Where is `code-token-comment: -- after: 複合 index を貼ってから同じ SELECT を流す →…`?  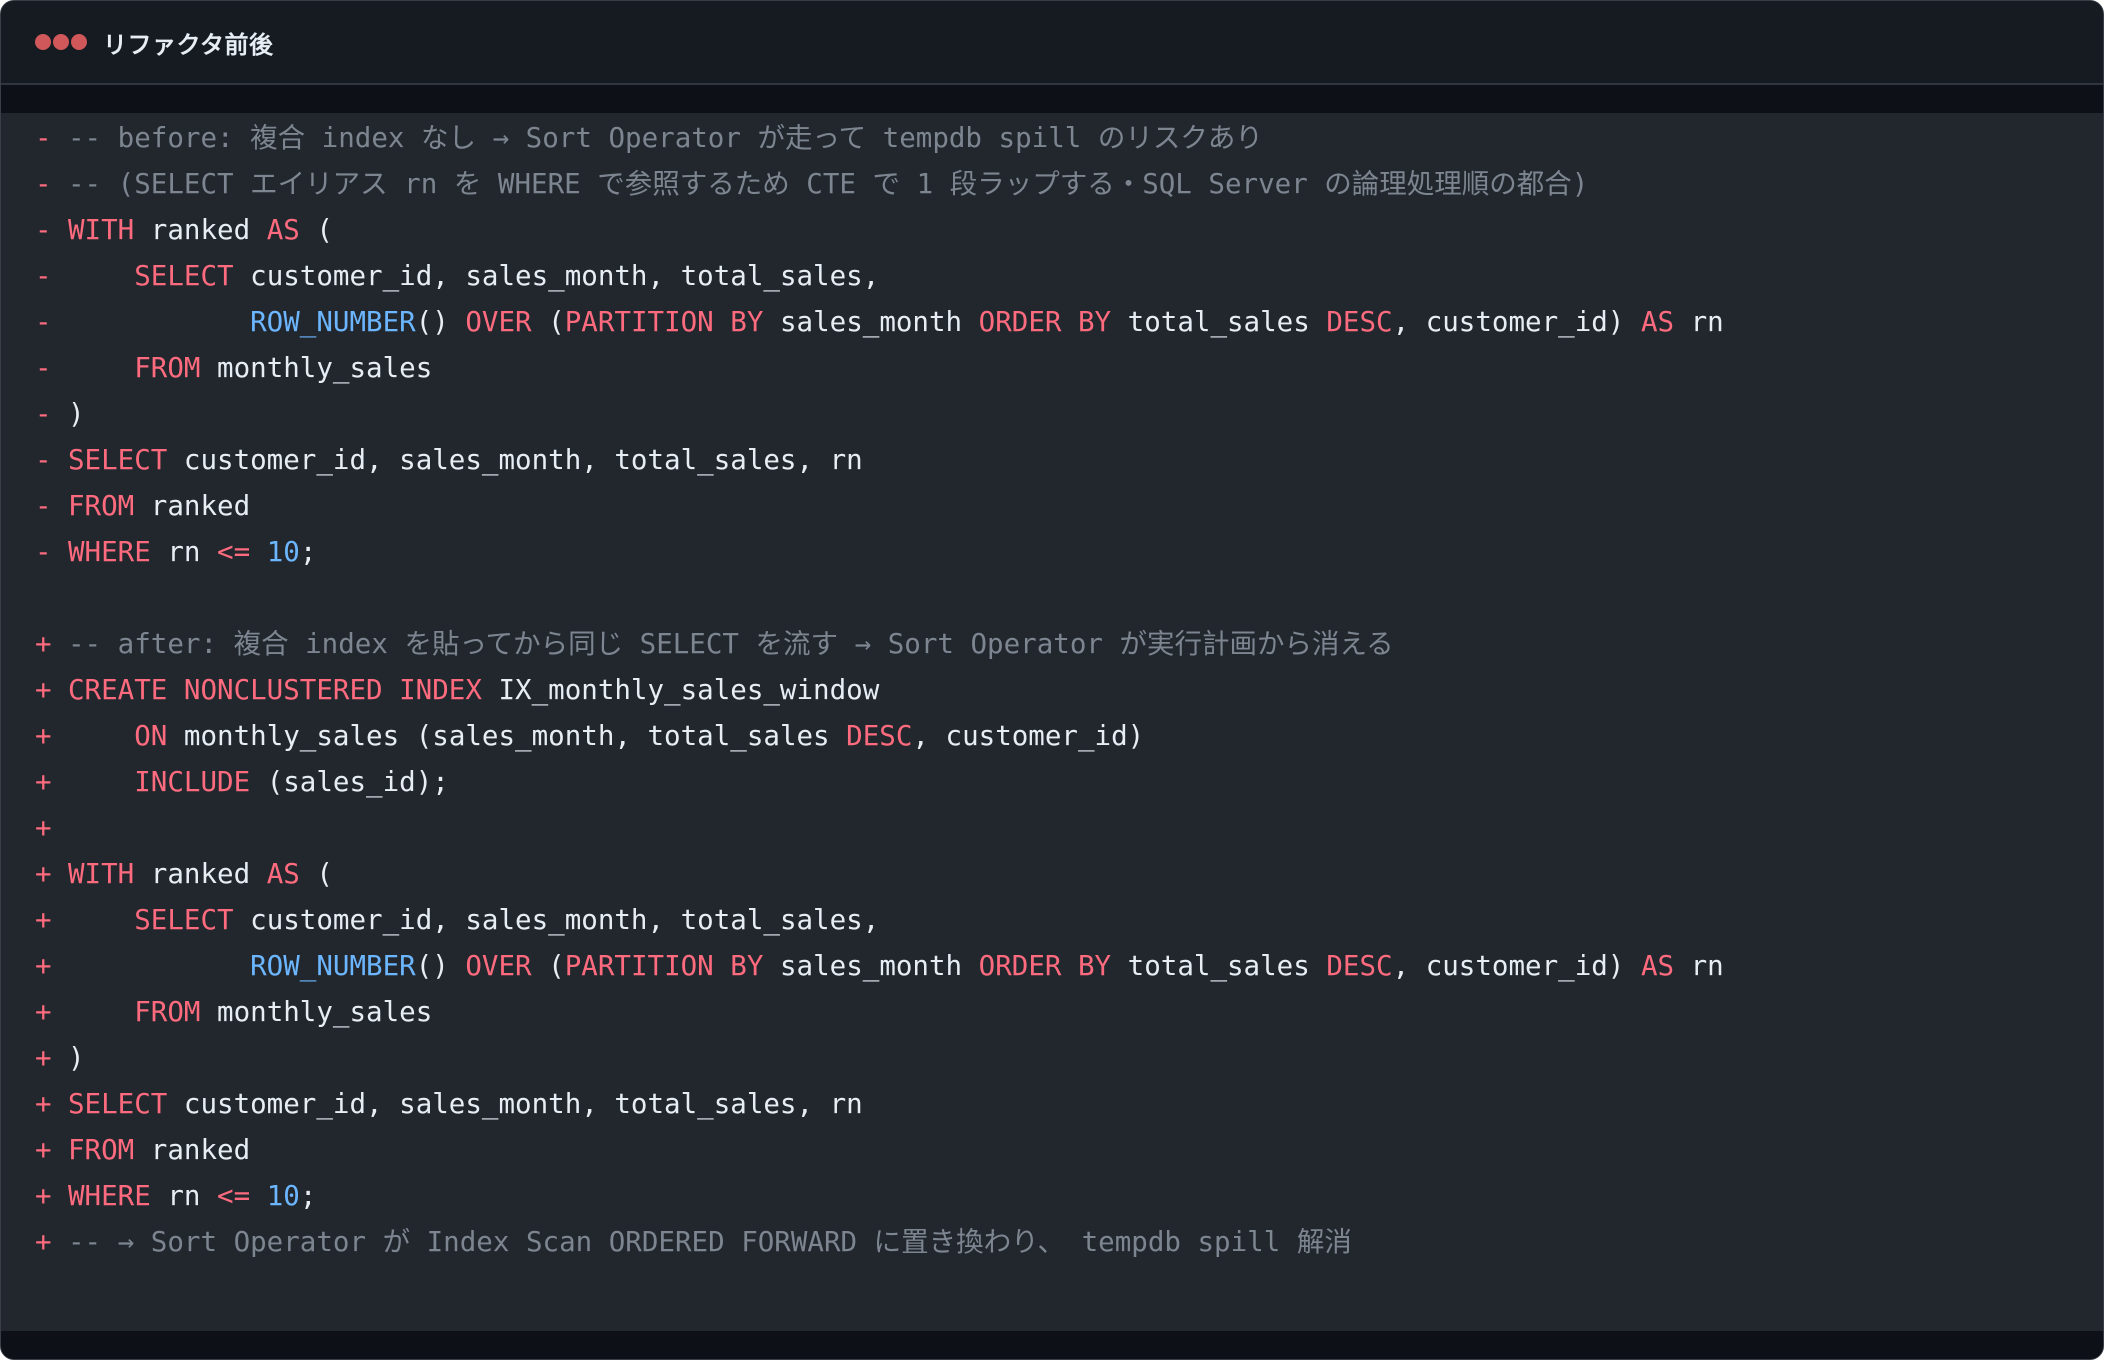
code-token-comment: -- after: 複合 index を貼ってから同じ SELECT を流す →… is located at coordinates (731, 644).